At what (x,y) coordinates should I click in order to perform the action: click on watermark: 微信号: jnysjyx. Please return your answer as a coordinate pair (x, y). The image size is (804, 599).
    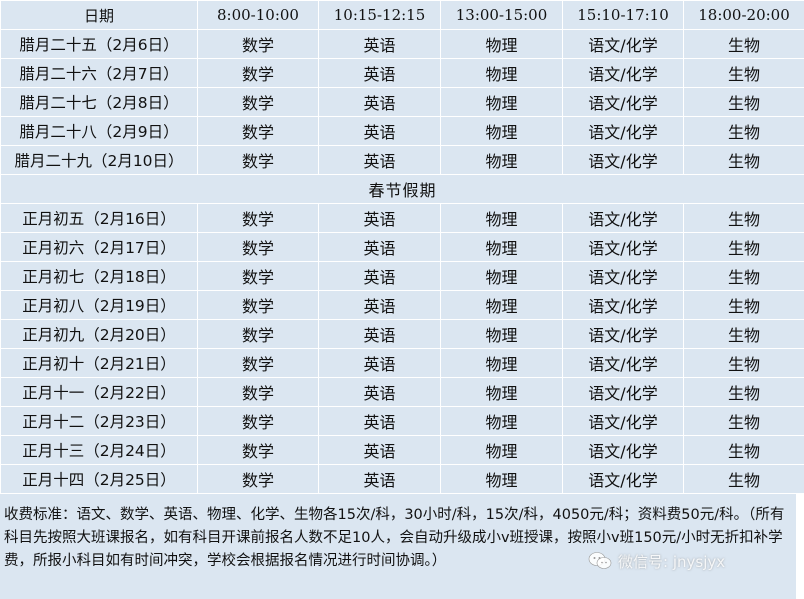
    Looking at the image, I should click on (656, 561).